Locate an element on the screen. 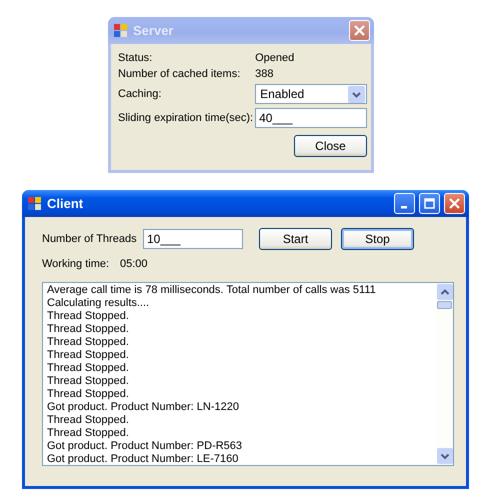  window-title: Client is located at coordinates (65, 203).